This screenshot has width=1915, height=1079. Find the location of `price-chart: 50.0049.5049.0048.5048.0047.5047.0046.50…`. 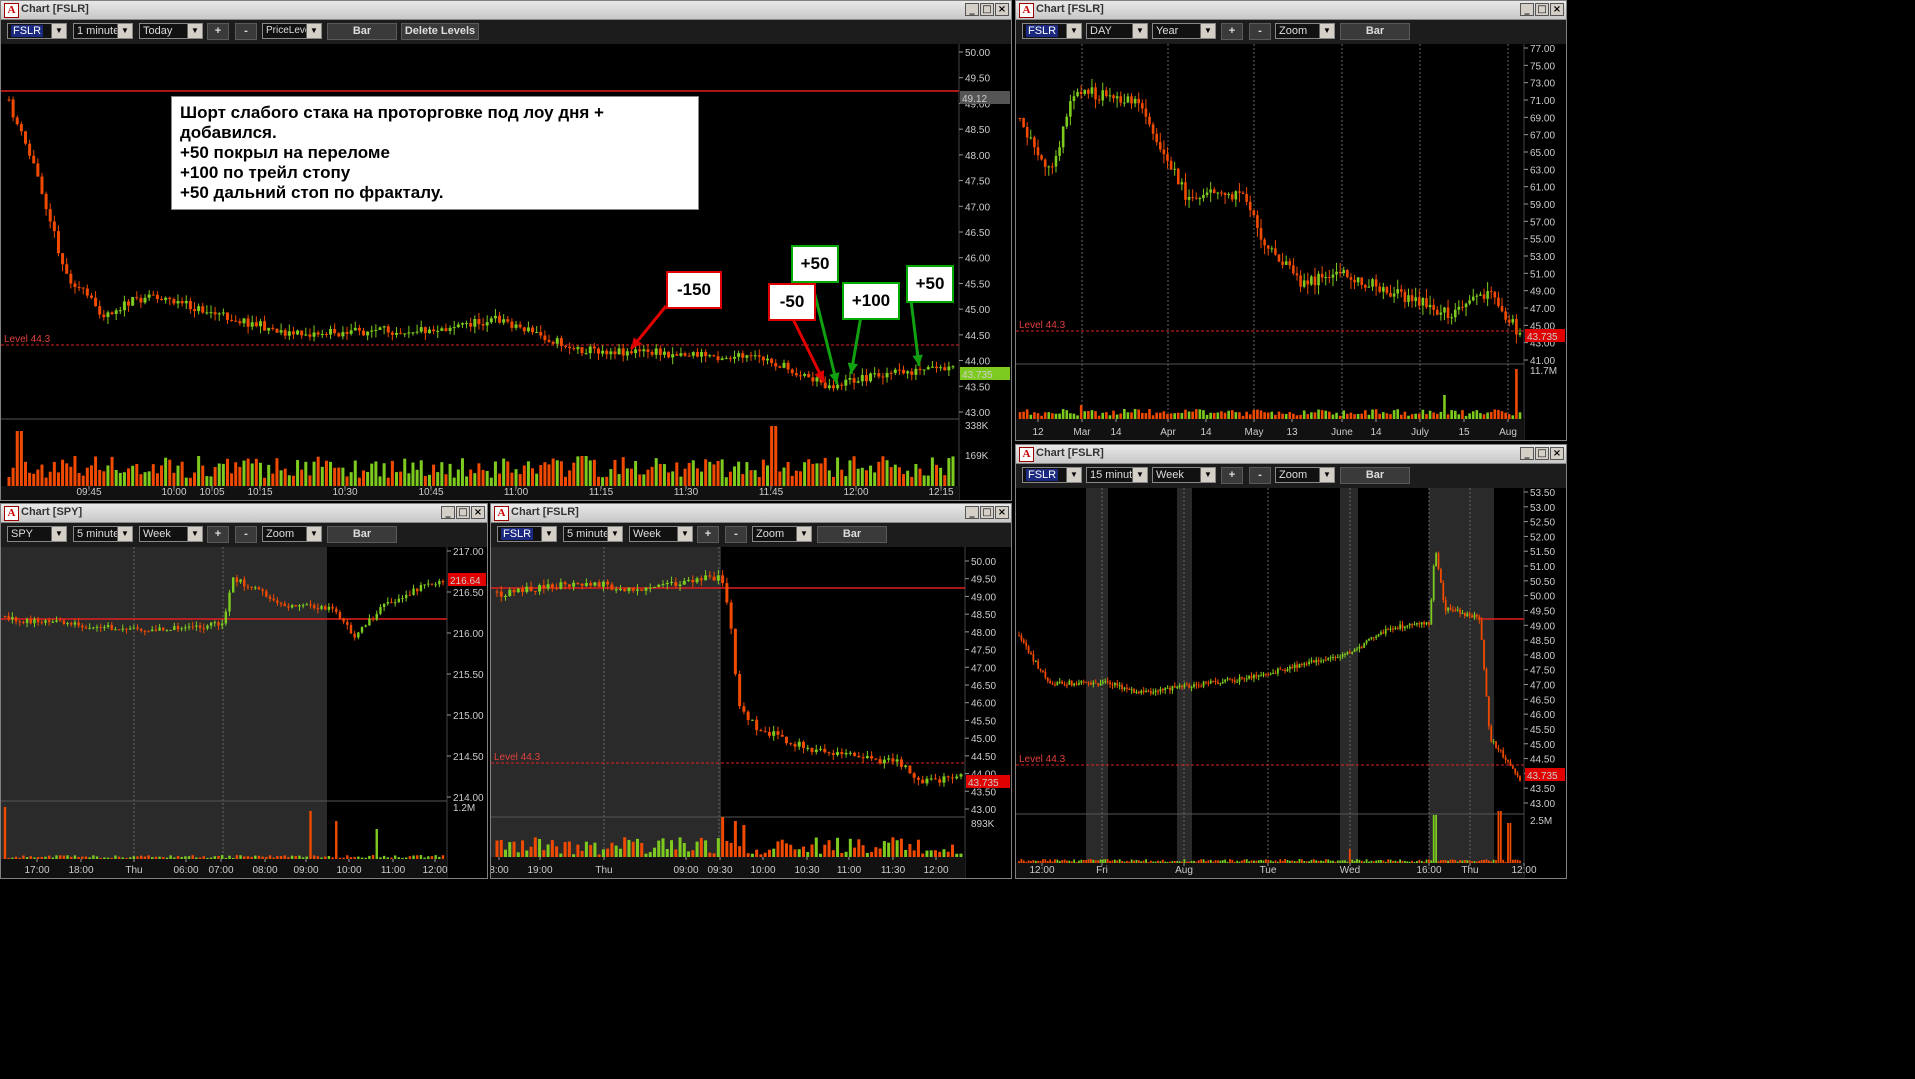

price-chart: 50.0049.5049.0048.5048.0047.5047.0046.50… is located at coordinates (751, 712).